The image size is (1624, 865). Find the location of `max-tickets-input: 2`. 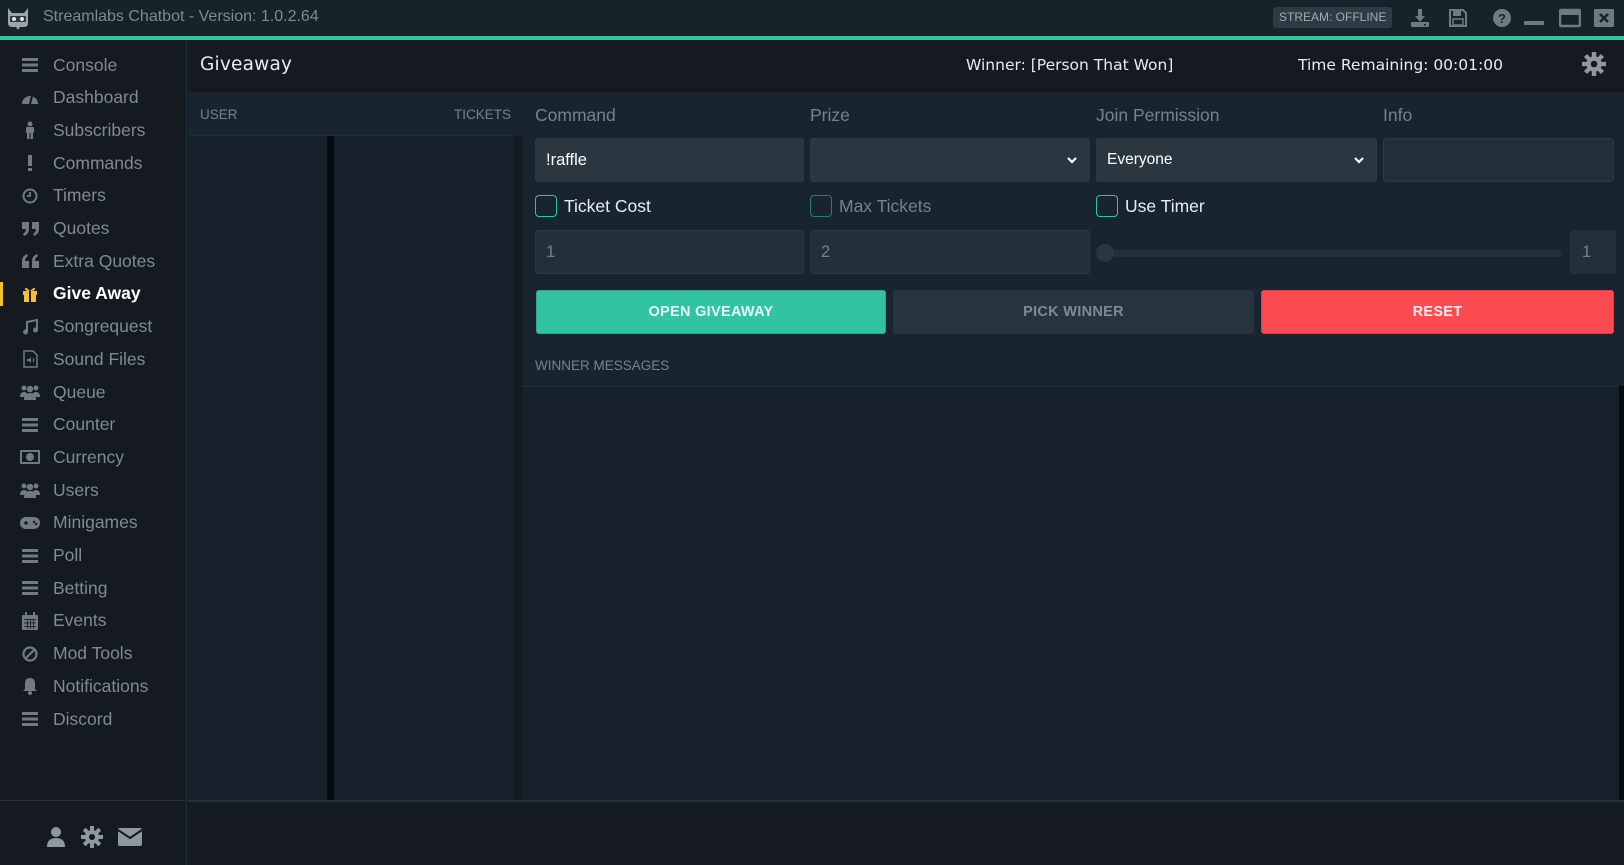

max-tickets-input: 2 is located at coordinates (950, 252).